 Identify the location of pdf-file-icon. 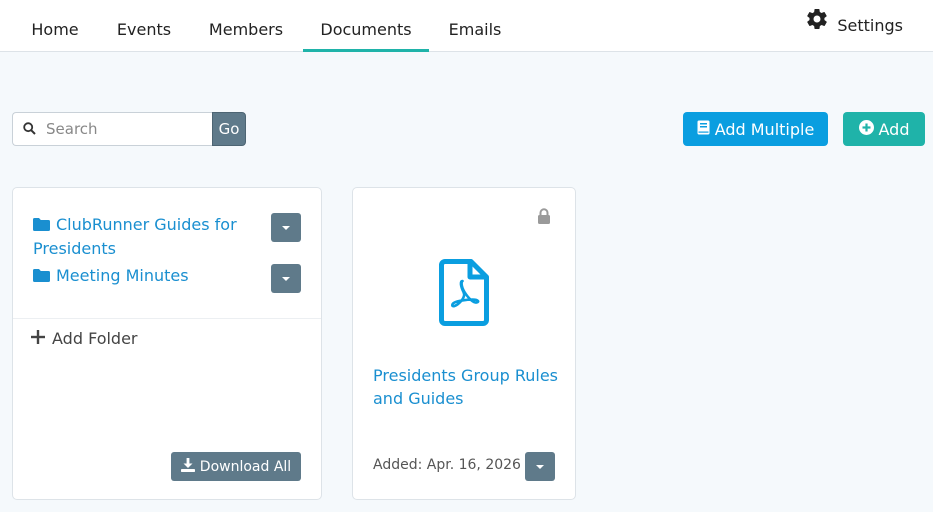
(464, 294).